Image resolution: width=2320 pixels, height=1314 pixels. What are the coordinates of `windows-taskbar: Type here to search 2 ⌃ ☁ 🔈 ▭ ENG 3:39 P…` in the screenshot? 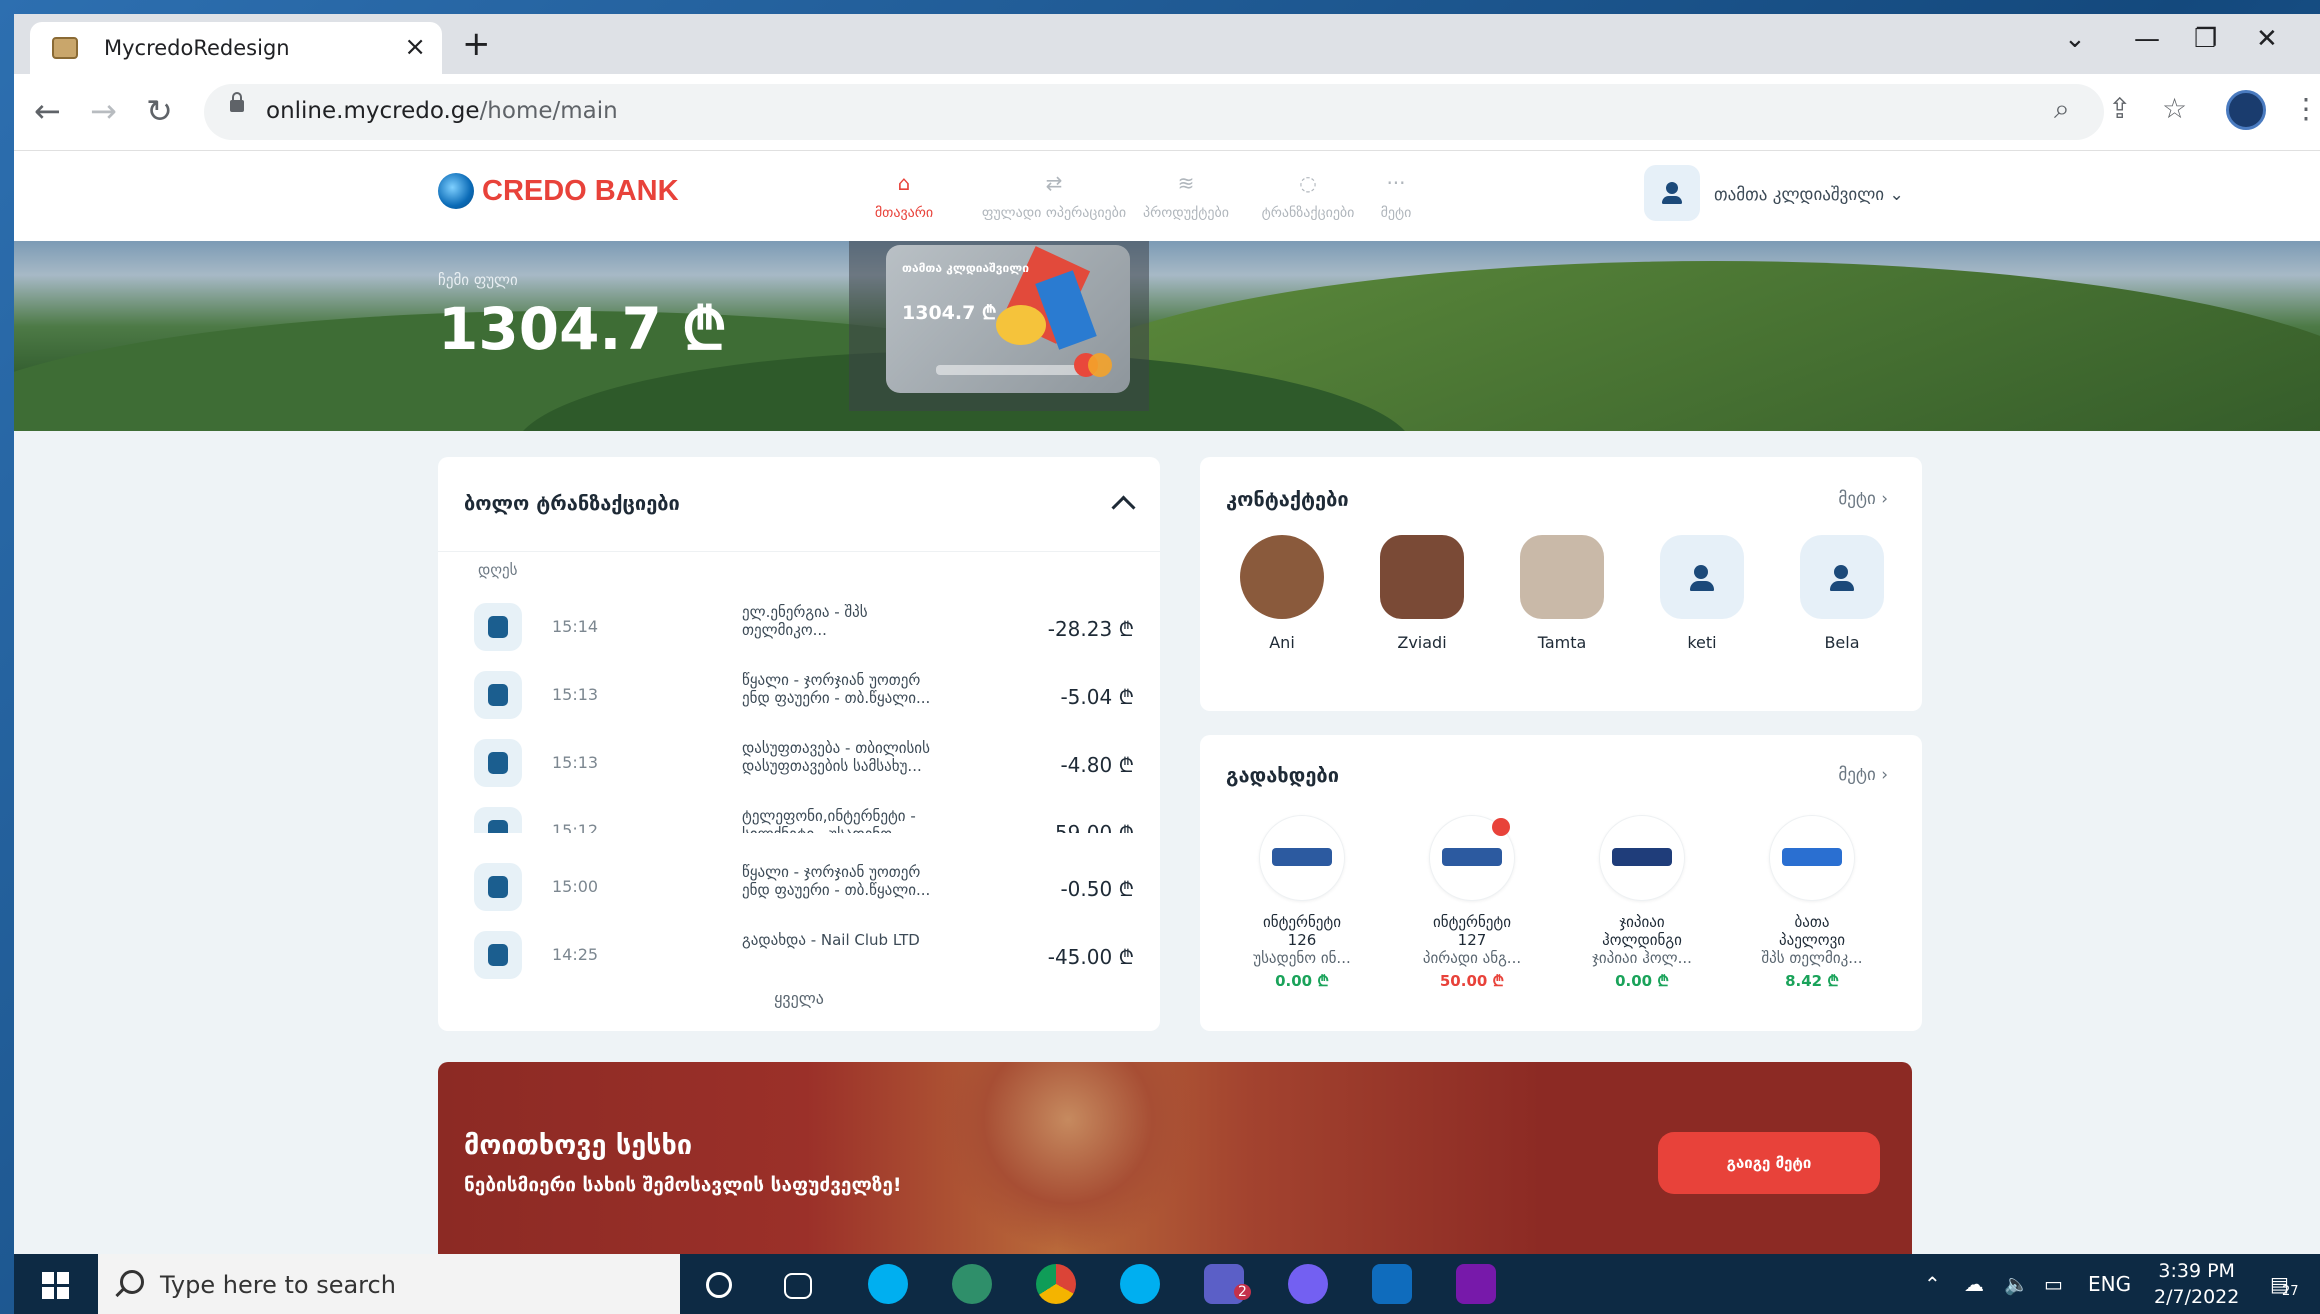 It's located at (1167, 1284).